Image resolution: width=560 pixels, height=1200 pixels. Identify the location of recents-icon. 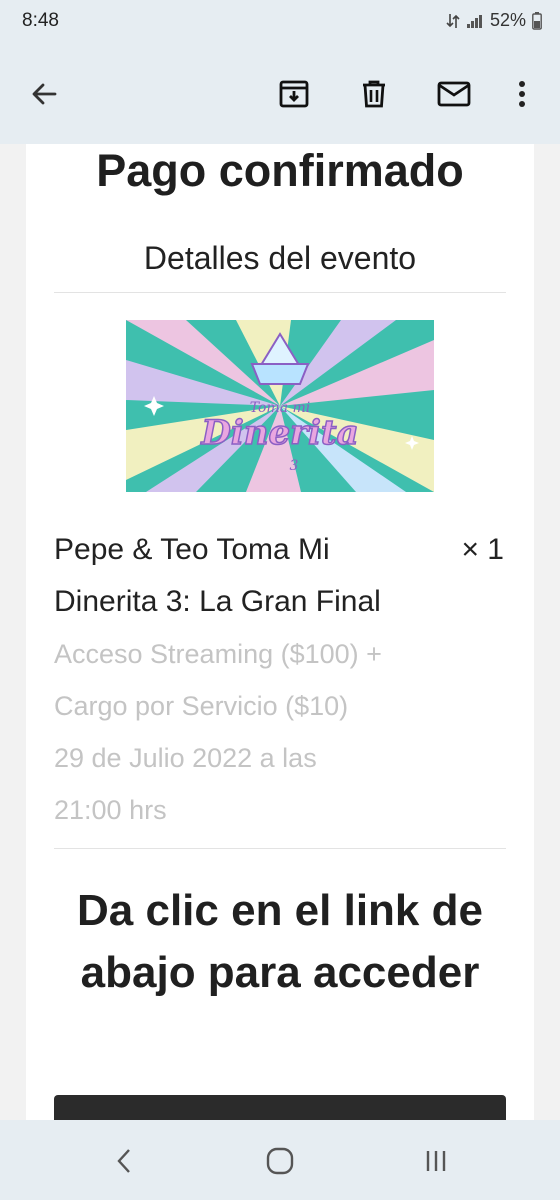
(436, 1161).